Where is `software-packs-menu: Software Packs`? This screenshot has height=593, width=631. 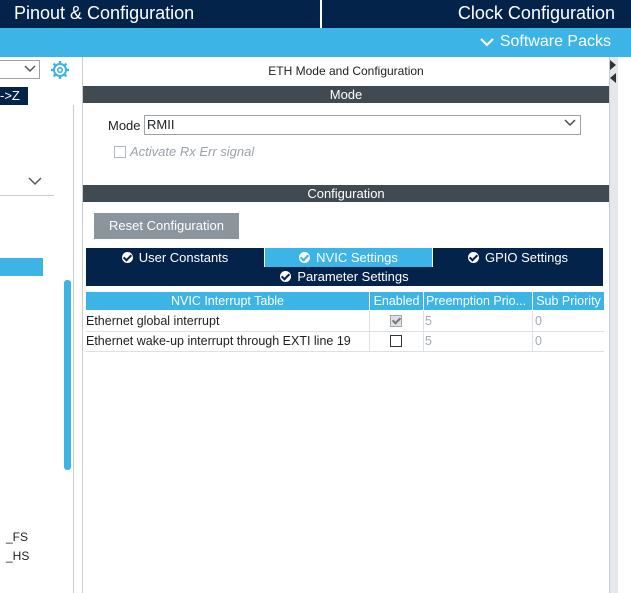
software-packs-menu: Software Packs is located at coordinates (545, 42).